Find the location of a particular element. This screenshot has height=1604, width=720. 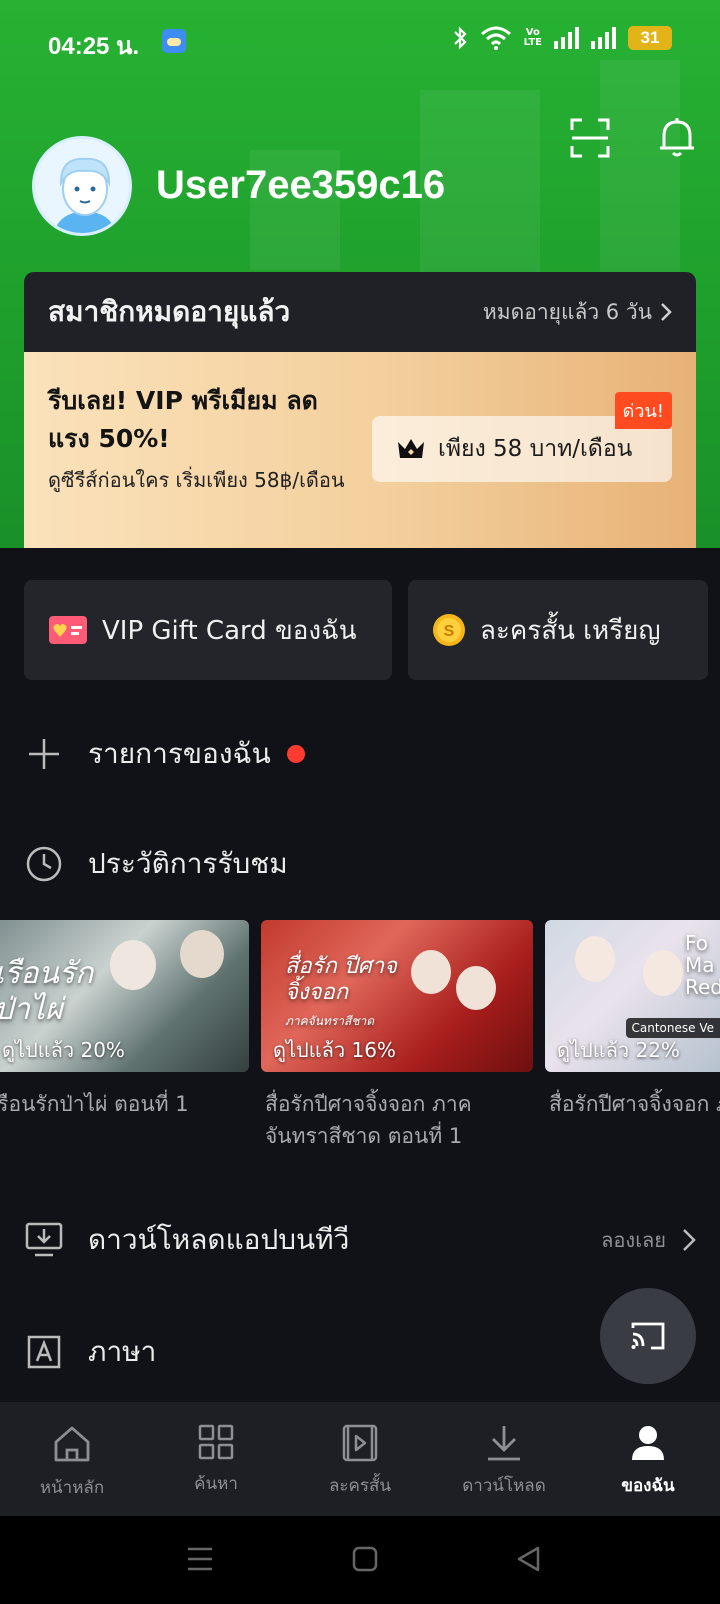

my-list-label: รายการของฉัน is located at coordinates (179, 753).